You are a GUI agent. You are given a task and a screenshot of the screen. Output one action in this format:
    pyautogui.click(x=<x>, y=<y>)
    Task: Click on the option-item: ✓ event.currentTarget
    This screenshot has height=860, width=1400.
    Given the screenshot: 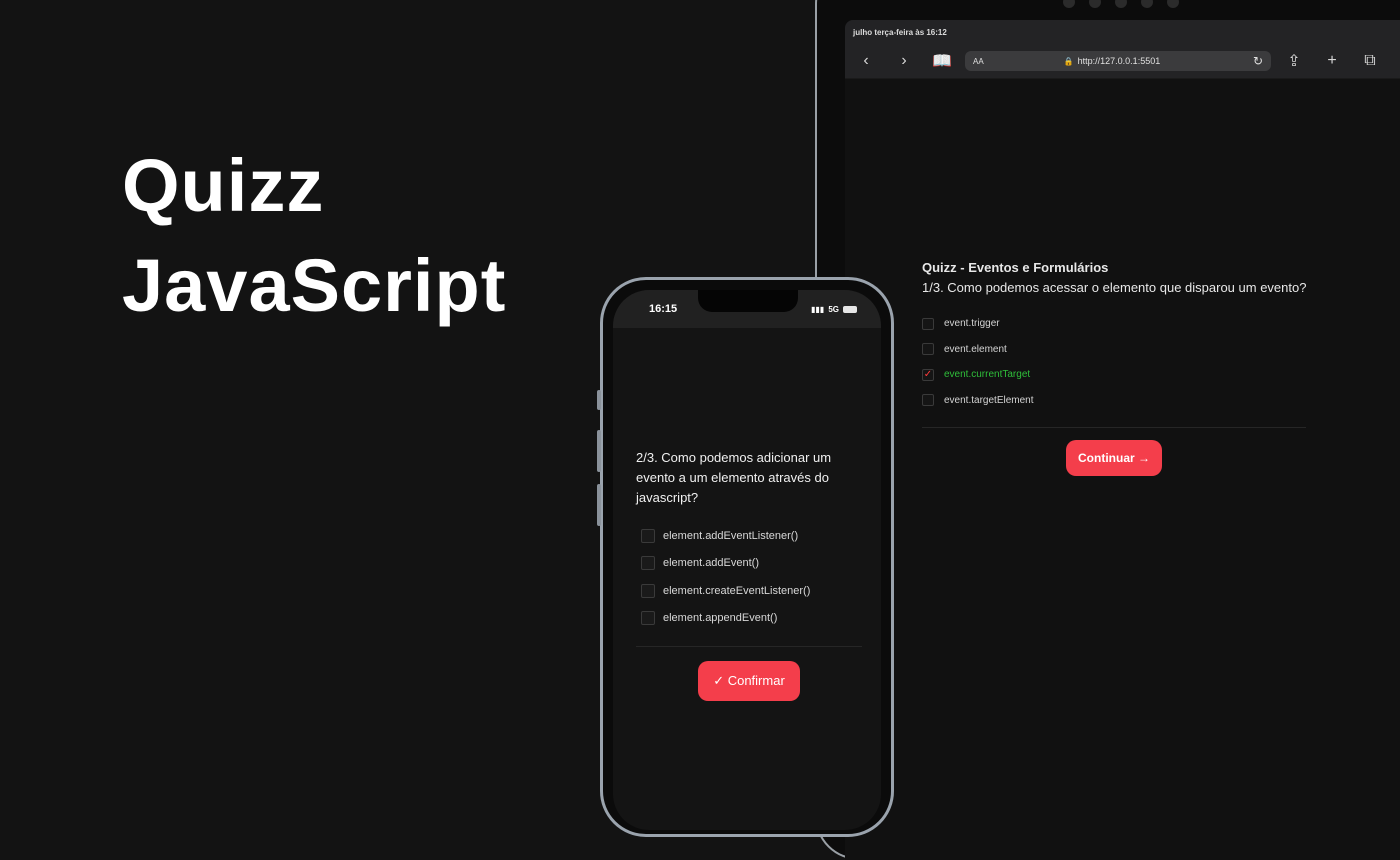 What is the action you would take?
    pyautogui.click(x=1114, y=375)
    